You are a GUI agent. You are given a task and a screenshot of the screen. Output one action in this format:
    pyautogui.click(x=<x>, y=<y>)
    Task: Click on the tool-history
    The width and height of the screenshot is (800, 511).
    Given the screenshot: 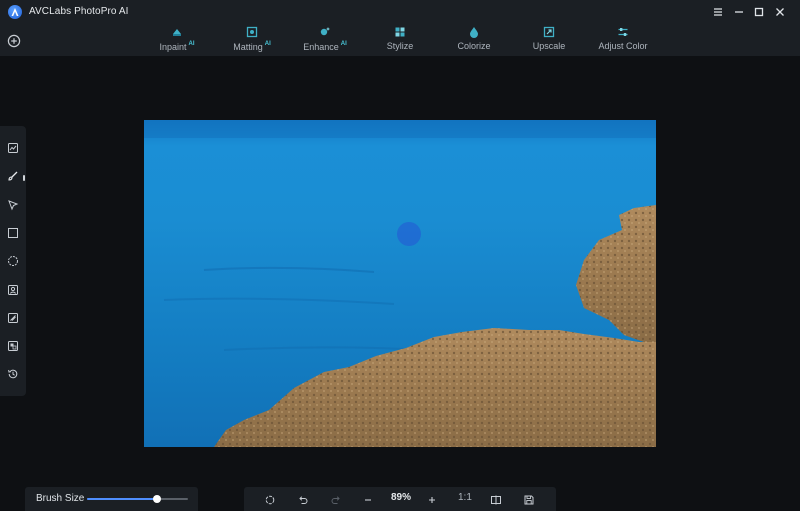 What is the action you would take?
    pyautogui.click(x=13, y=373)
    